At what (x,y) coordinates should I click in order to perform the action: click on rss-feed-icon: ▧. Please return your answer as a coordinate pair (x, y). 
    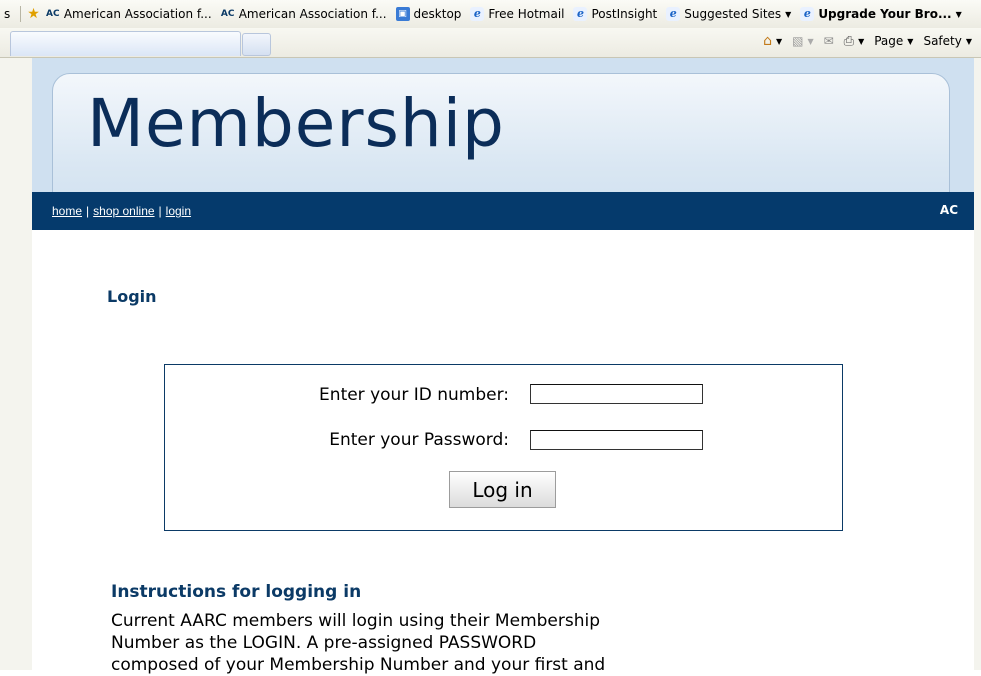
    Looking at the image, I should click on (798, 41).